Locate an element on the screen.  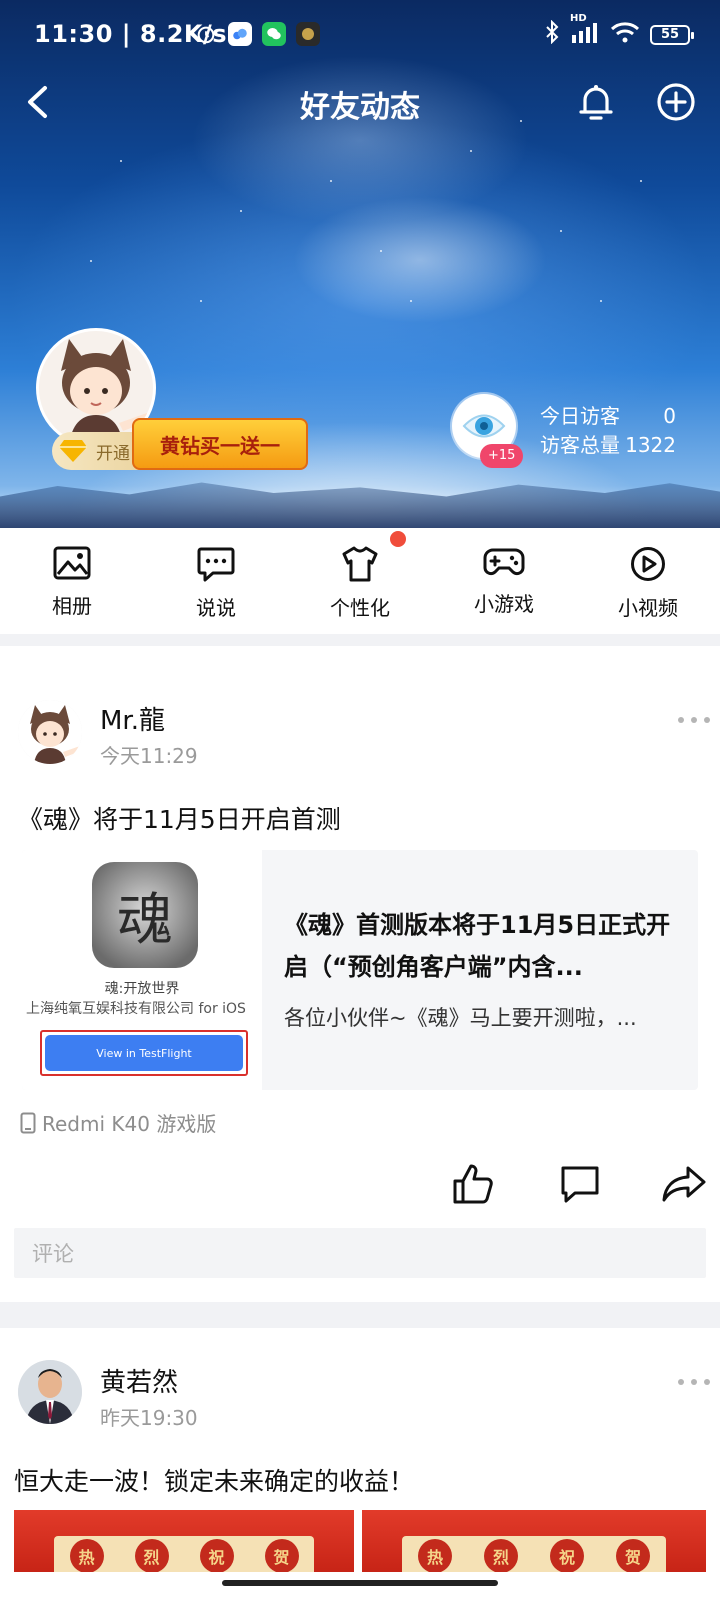
gamepad-icon is located at coordinates (504, 562).